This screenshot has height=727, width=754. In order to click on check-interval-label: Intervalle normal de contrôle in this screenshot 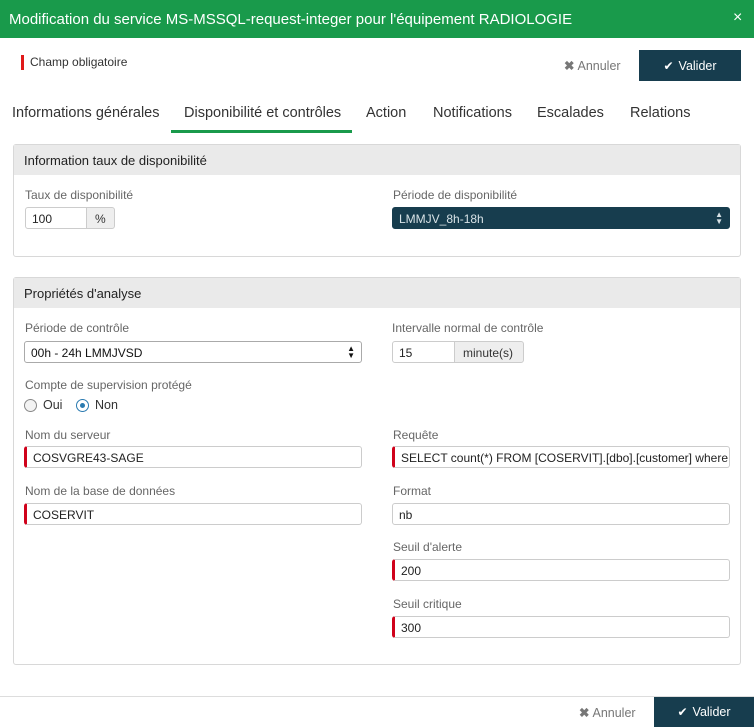, I will do `click(468, 328)`.